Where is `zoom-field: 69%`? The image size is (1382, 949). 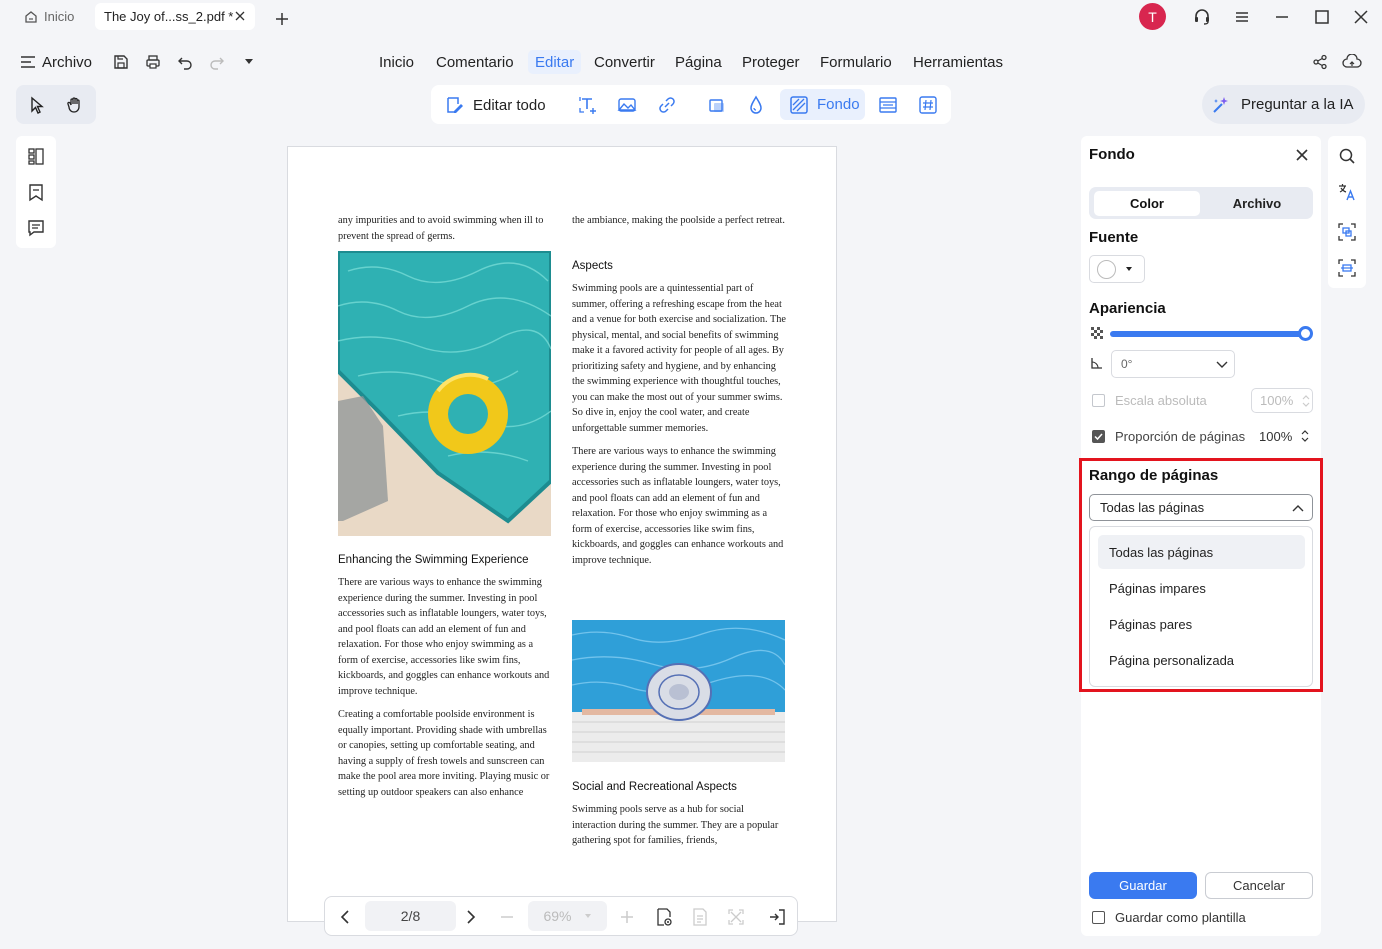 zoom-field: 69% is located at coordinates (567, 916).